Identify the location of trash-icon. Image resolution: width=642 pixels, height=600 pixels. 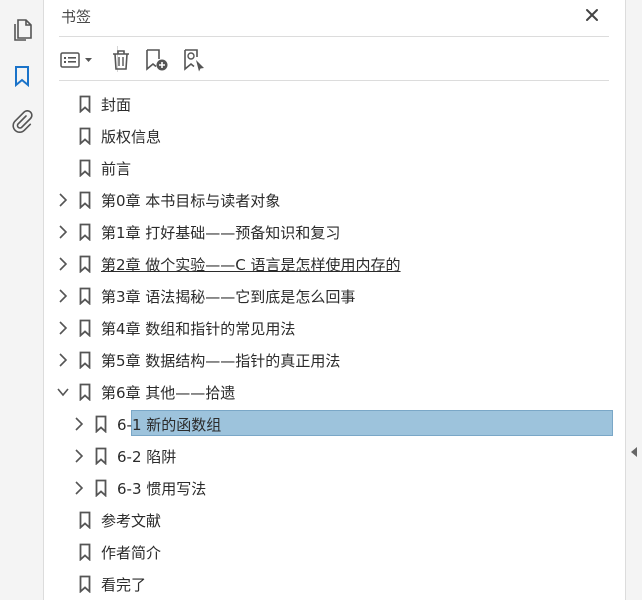
(121, 60).